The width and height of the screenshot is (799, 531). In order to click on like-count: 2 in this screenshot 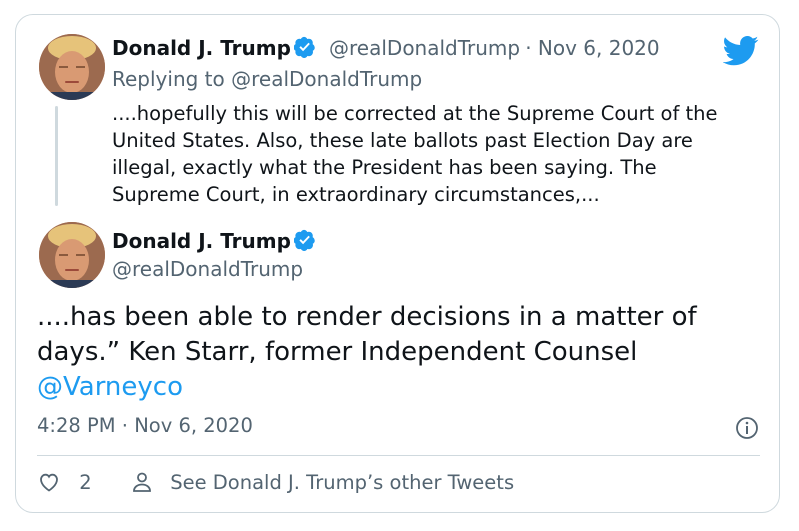, I will do `click(85, 482)`.